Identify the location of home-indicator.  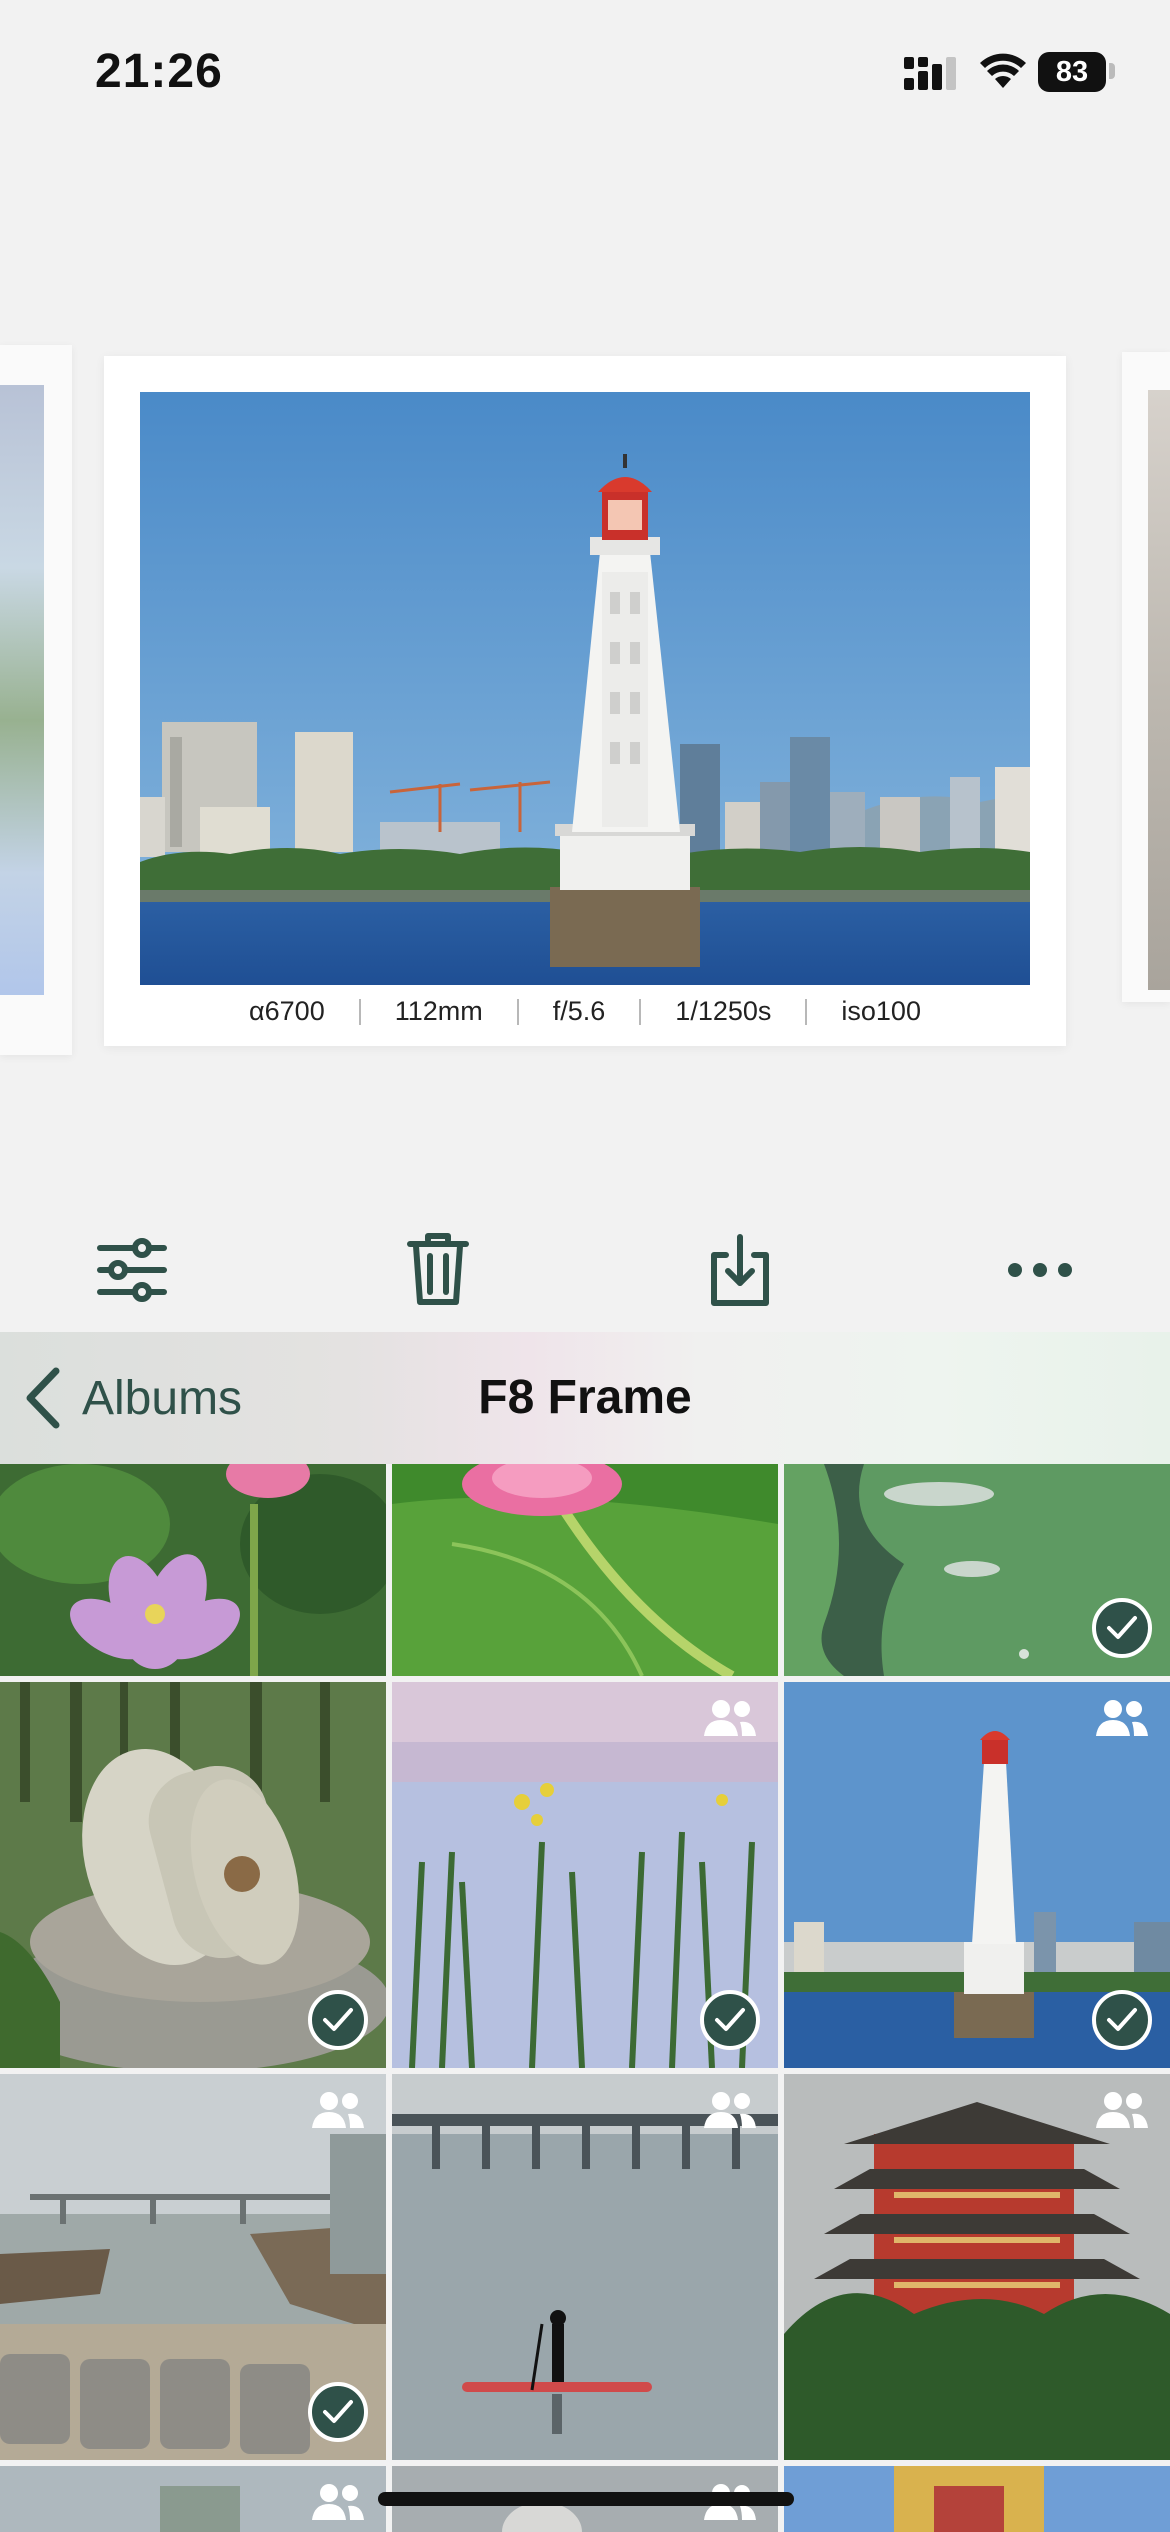
(586, 2499).